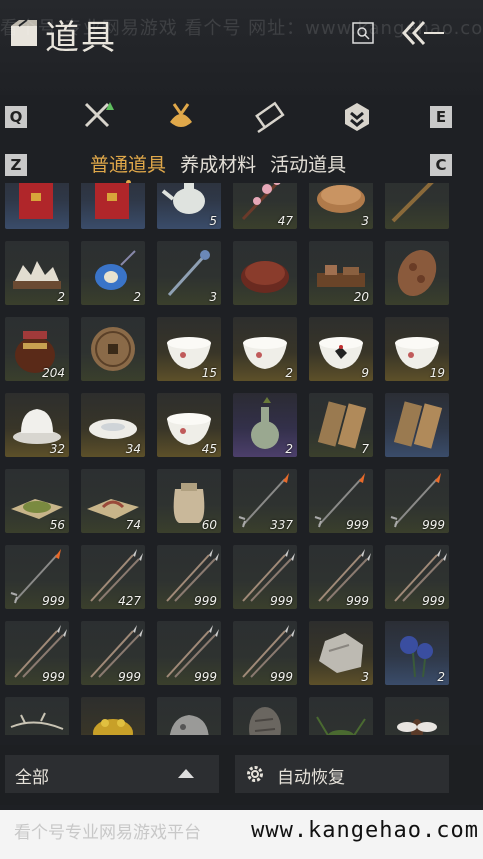 Image resolution: width=483 pixels, height=859 pixels. I want to click on item-slot: 32, so click(37, 425).